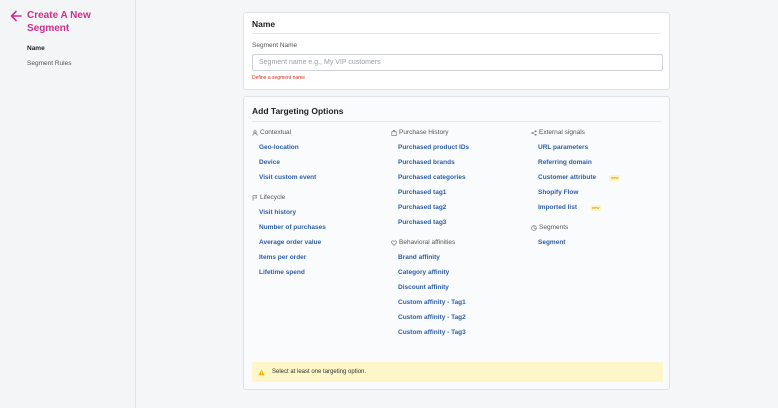 This screenshot has width=778, height=408. What do you see at coordinates (554, 227) in the screenshot?
I see `group-label: Segments` at bounding box center [554, 227].